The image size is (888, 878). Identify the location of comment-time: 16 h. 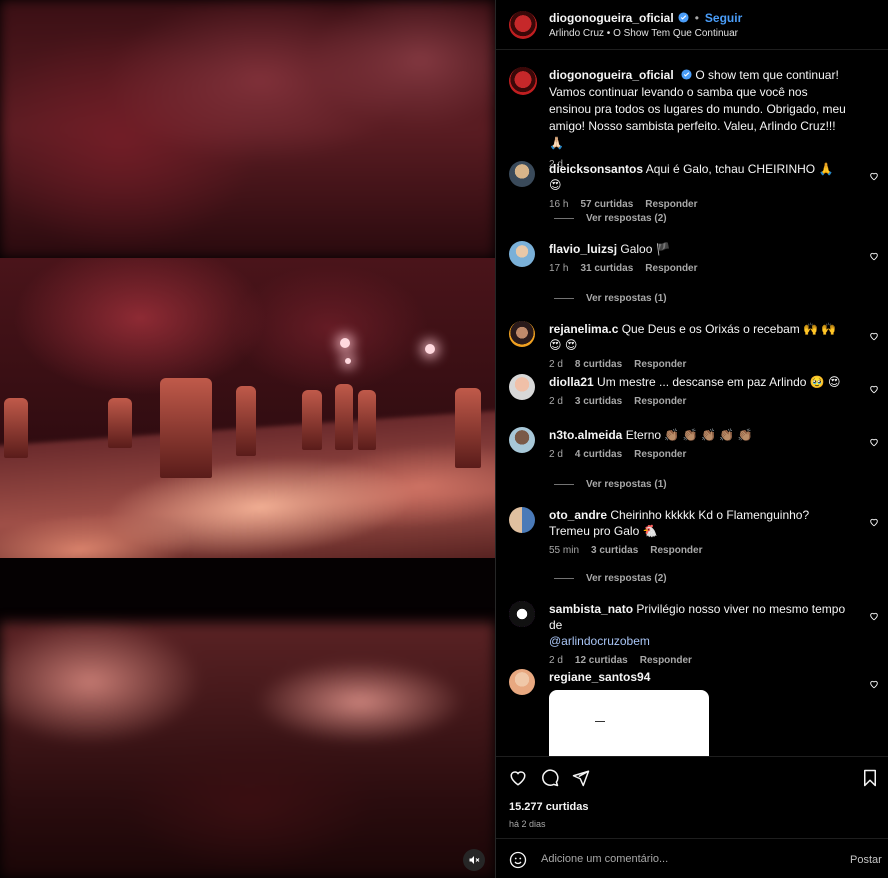
(558, 205).